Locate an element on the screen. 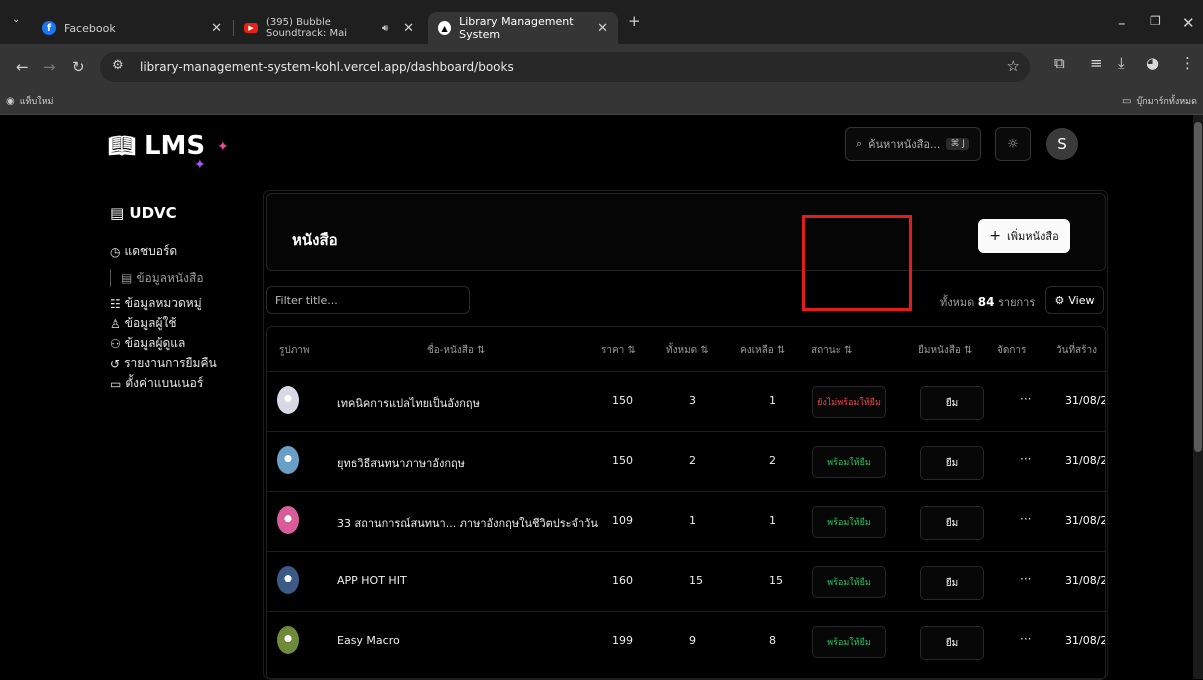 The image size is (1203, 680). sparkle-icon: ✦ is located at coordinates (200, 165).